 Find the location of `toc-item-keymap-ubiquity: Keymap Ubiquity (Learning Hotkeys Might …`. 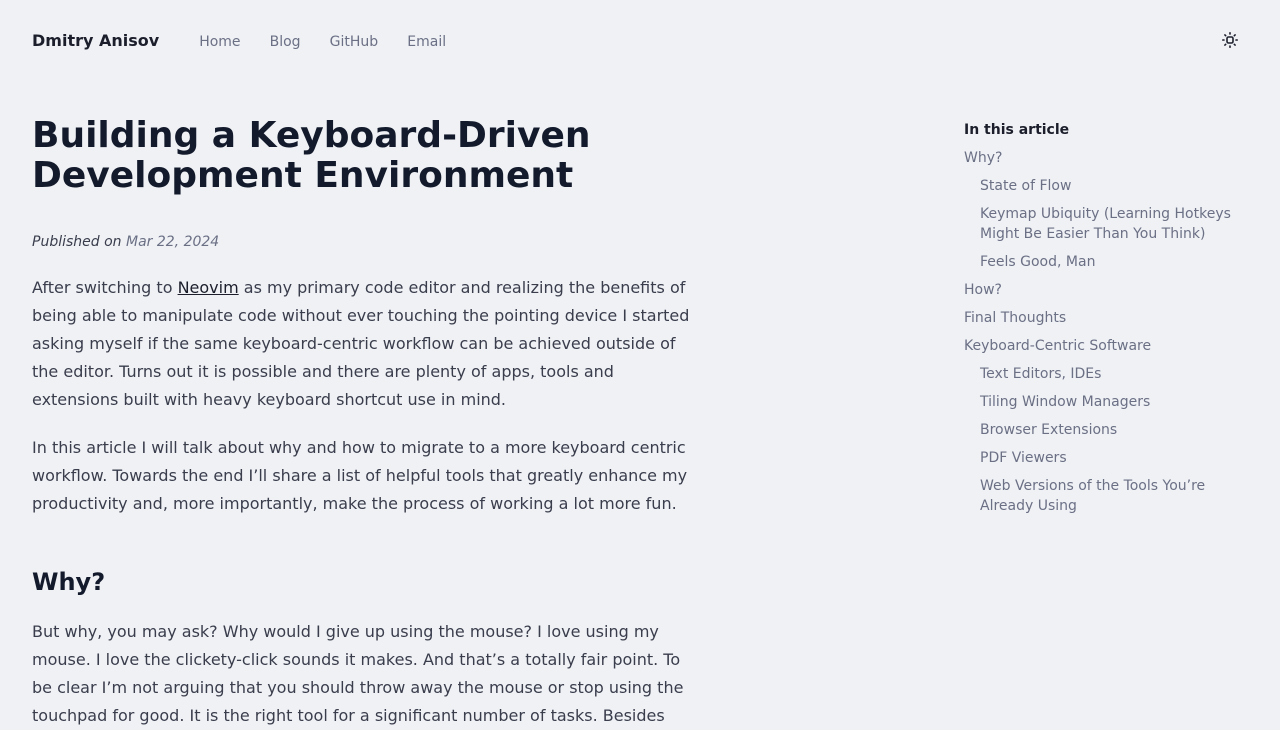

toc-item-keymap-ubiquity: Keymap Ubiquity (Learning Hotkeys Might … is located at coordinates (1109, 224).